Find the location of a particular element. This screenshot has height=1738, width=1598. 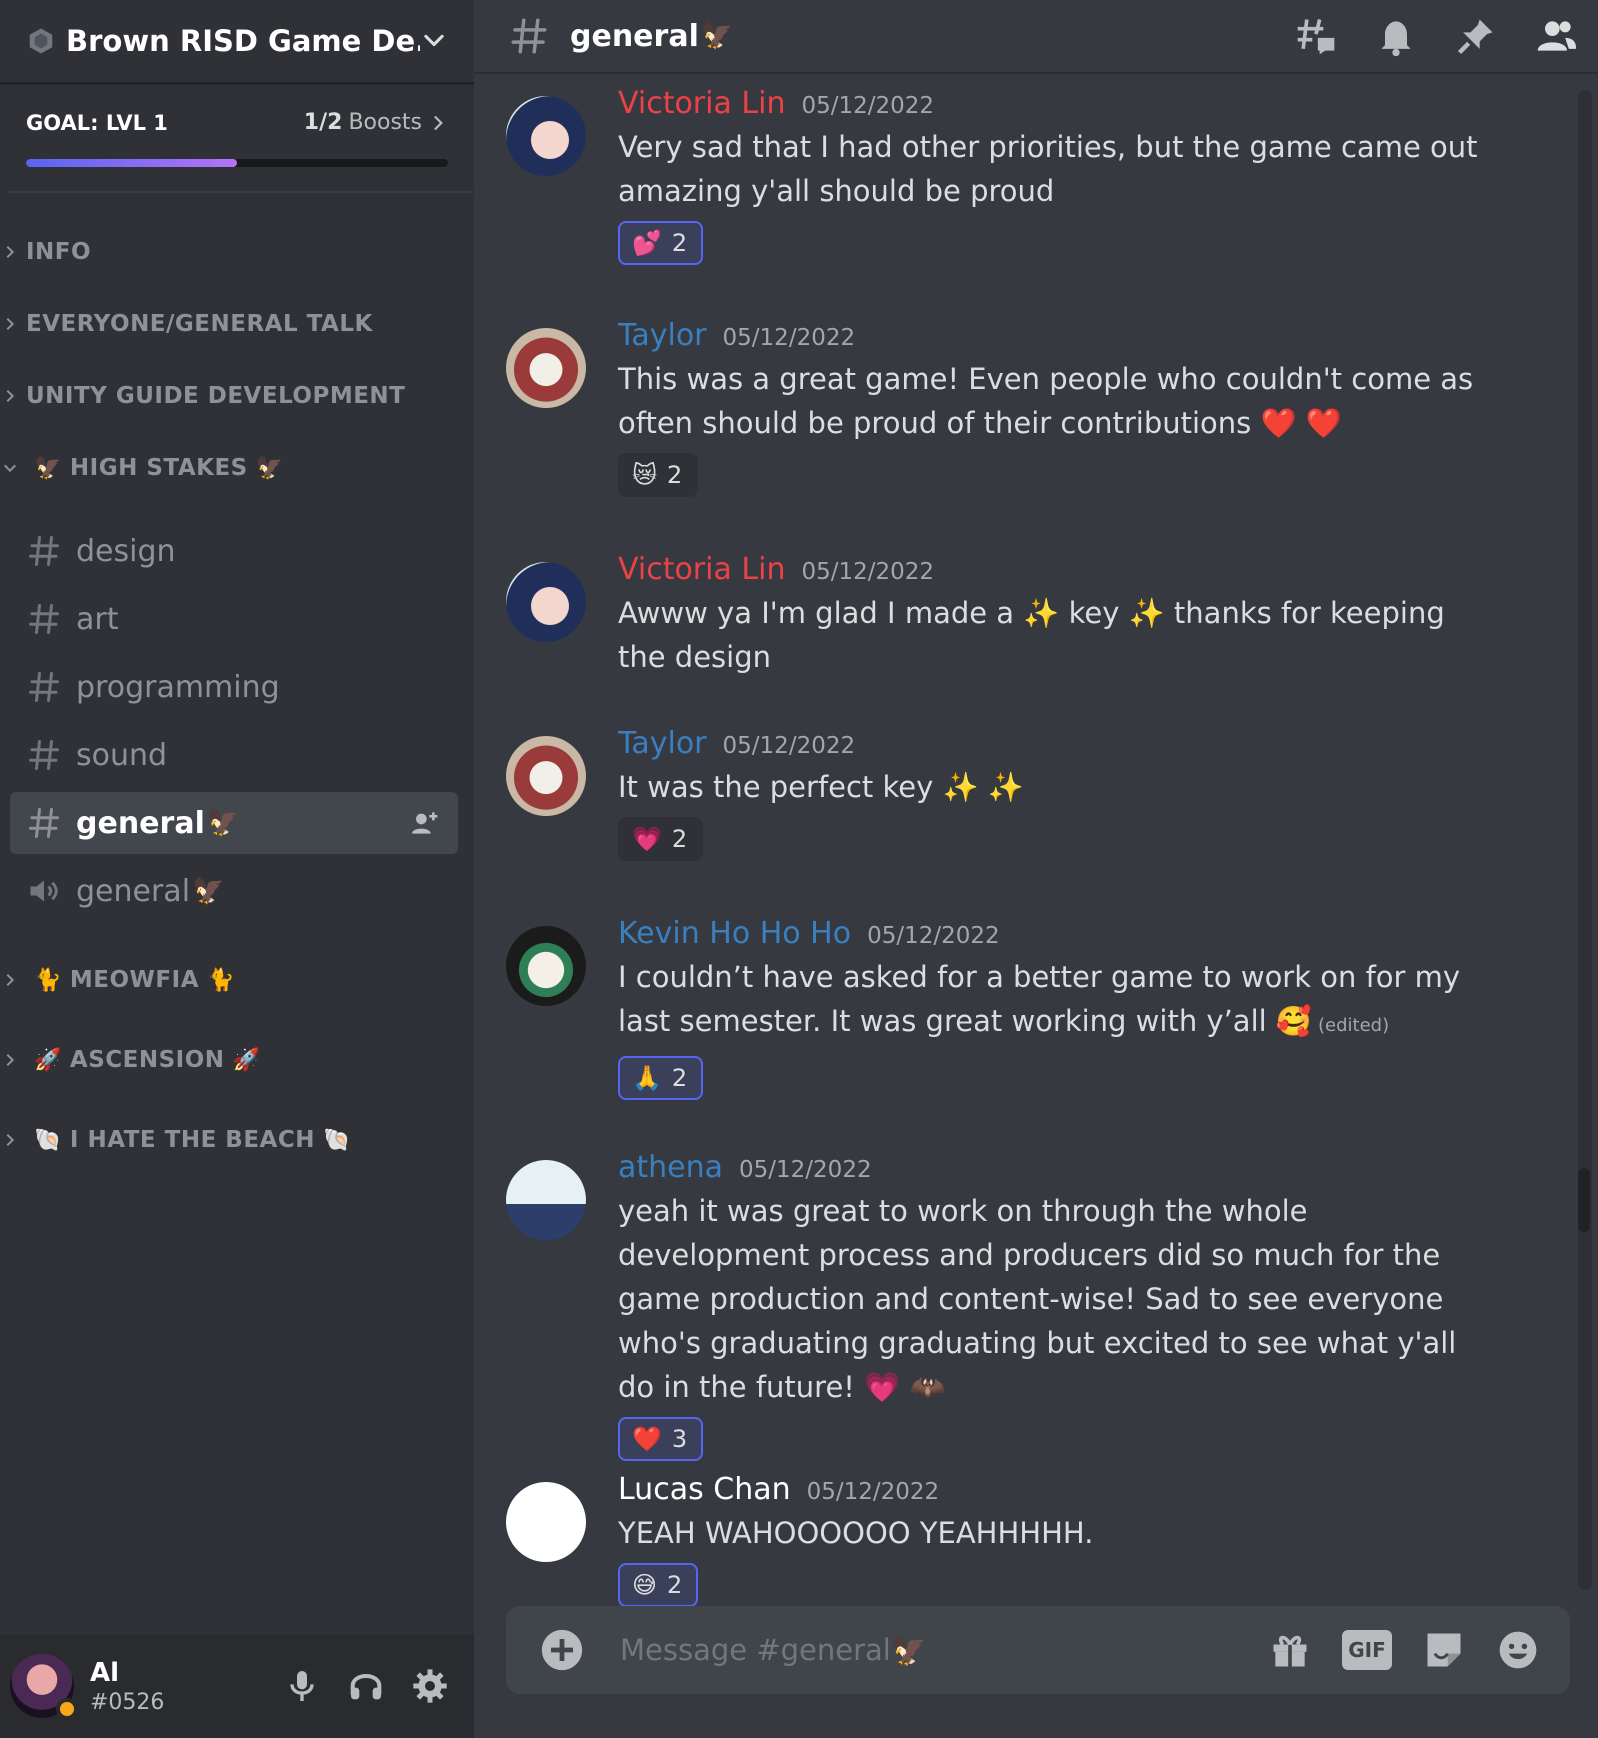

category-unity-guide-development: UNITY GUIDE DEVELOPMENT is located at coordinates (237, 396).